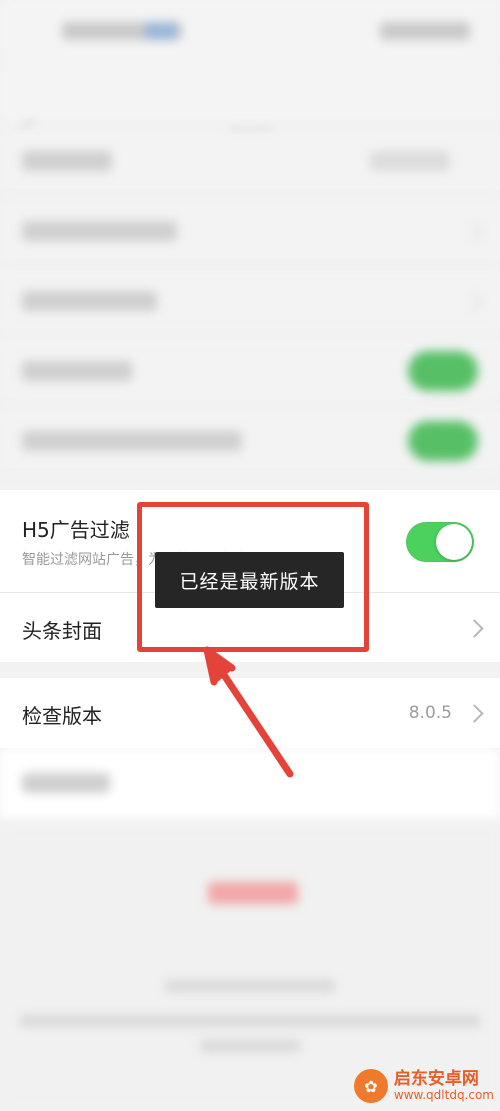  I want to click on watermark-name: 启东安卓网, so click(436, 1079).